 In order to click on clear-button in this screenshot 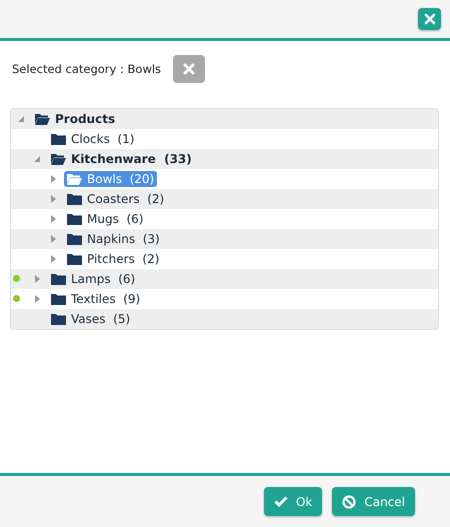, I will do `click(189, 69)`.